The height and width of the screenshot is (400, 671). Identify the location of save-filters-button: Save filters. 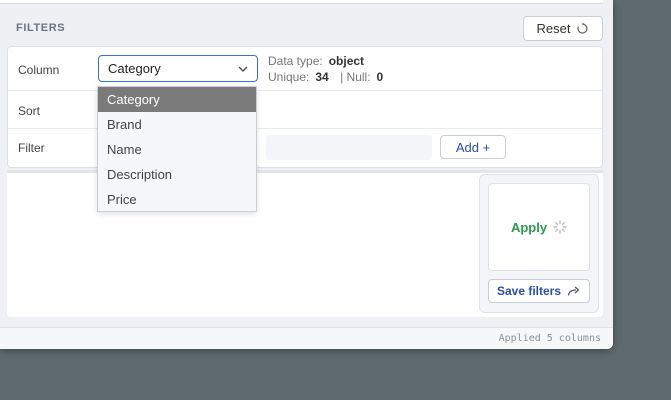
(539, 291).